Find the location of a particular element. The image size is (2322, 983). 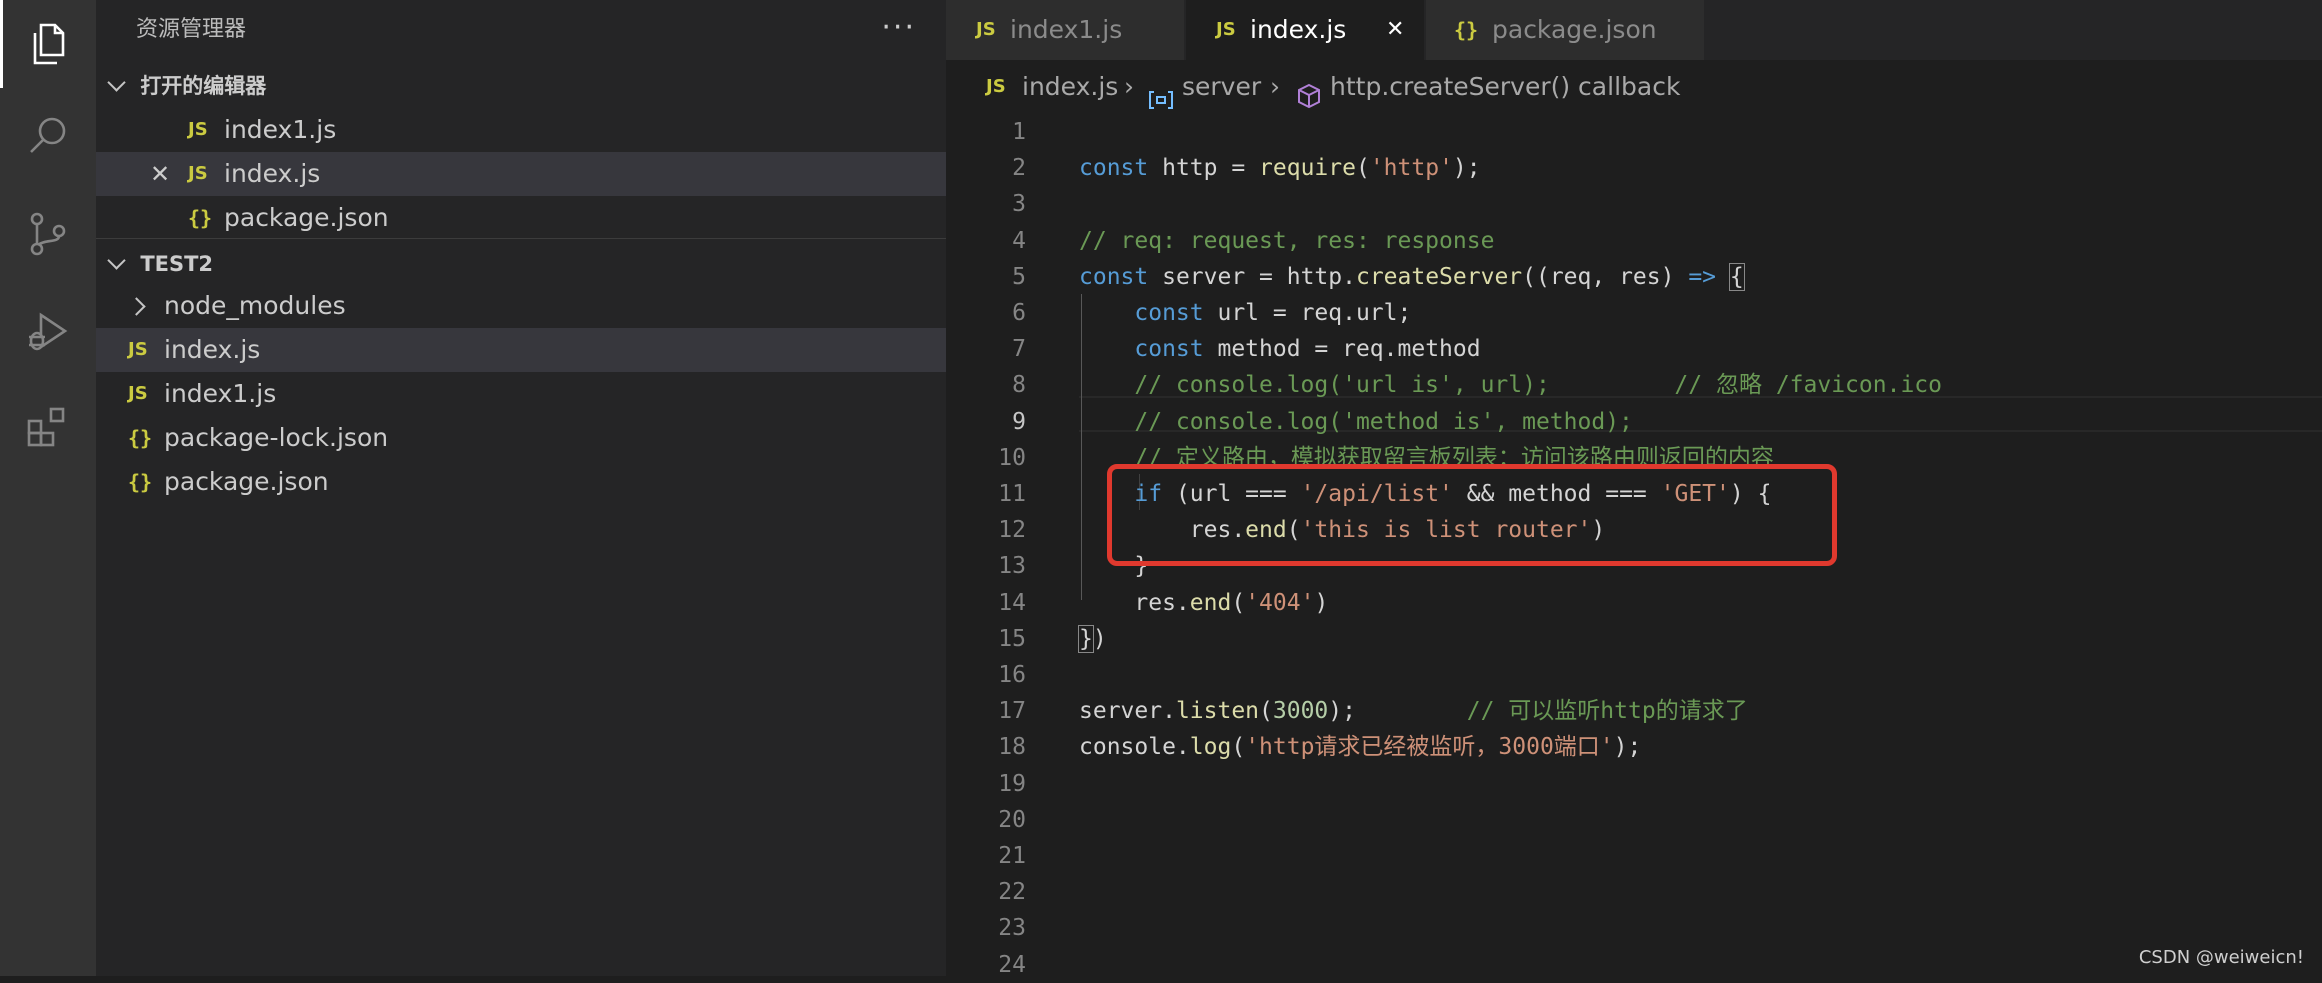

open-editor-item: ✕ JS index.js is located at coordinates (521, 174).